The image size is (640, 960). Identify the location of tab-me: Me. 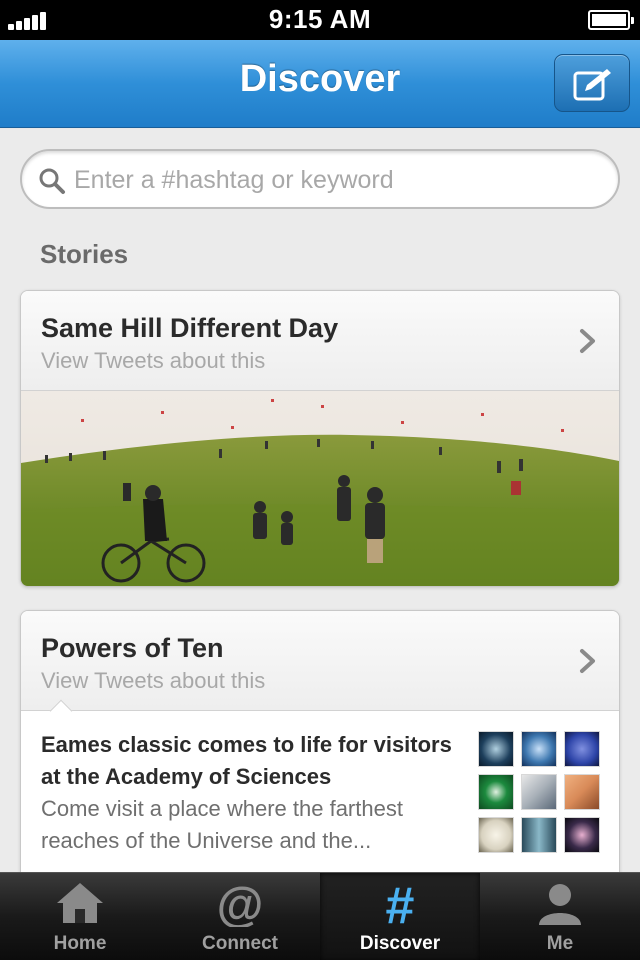
(560, 916).